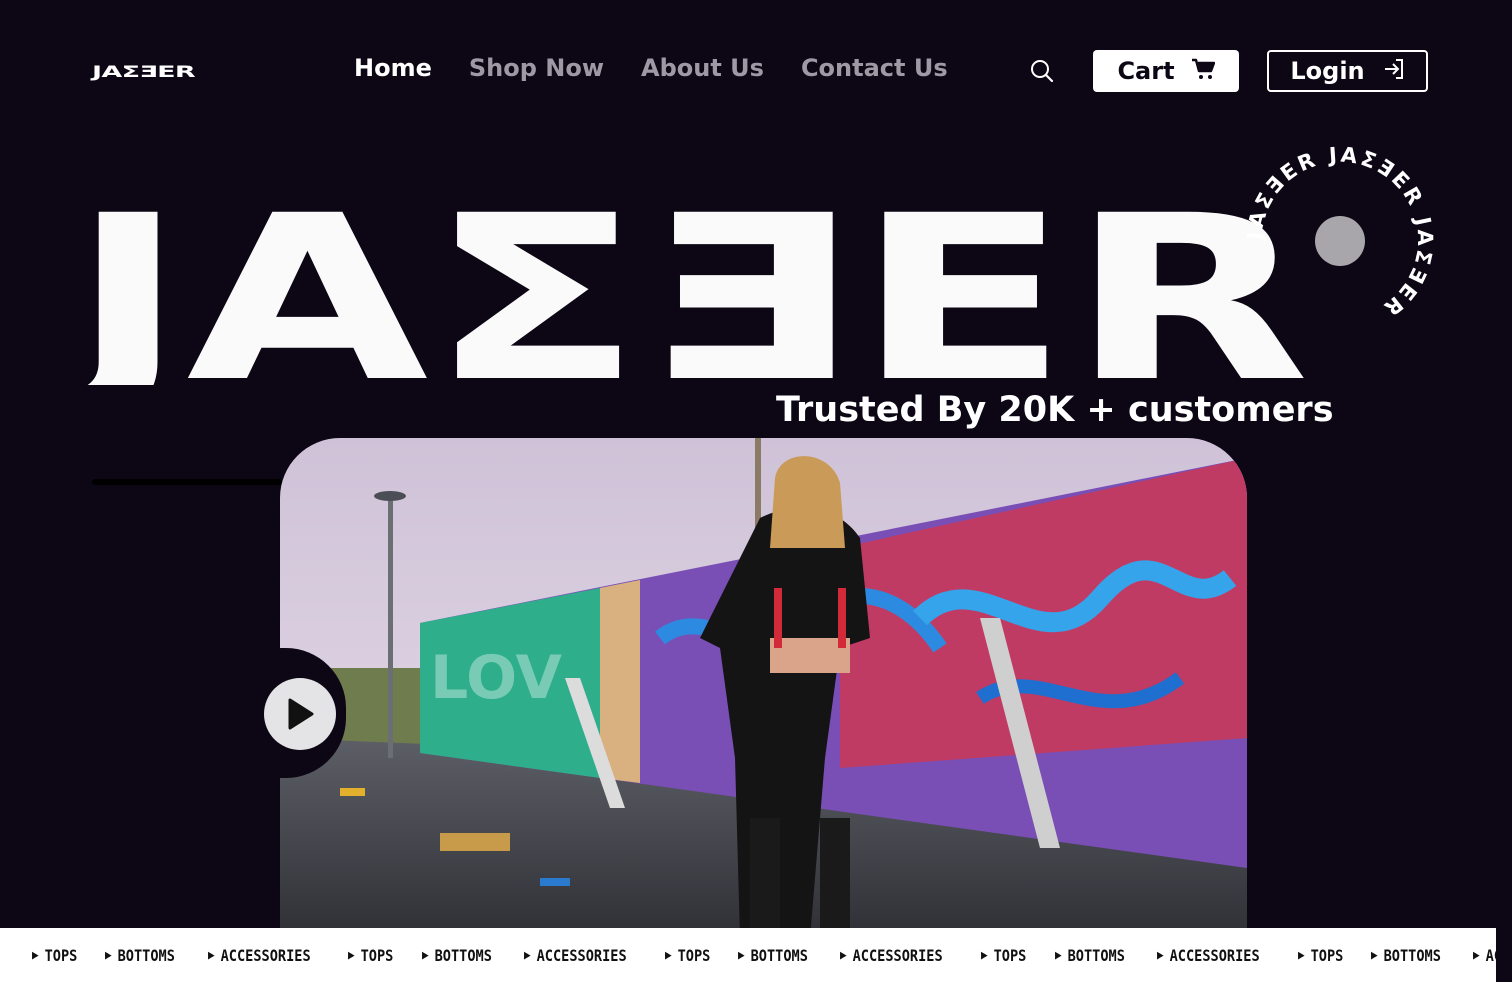  What do you see at coordinates (1146, 71) in the screenshot?
I see `cart-label: Cart` at bounding box center [1146, 71].